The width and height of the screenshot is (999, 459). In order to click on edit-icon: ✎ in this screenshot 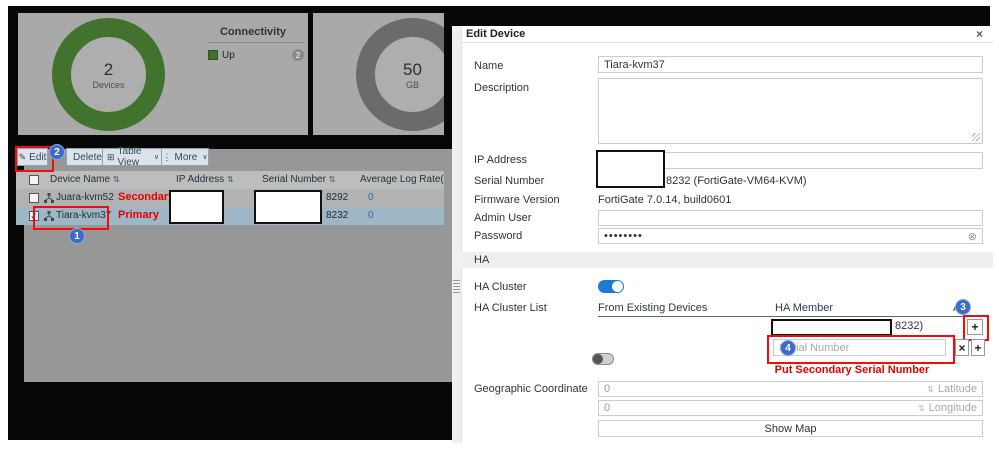, I will do `click(22, 156)`.